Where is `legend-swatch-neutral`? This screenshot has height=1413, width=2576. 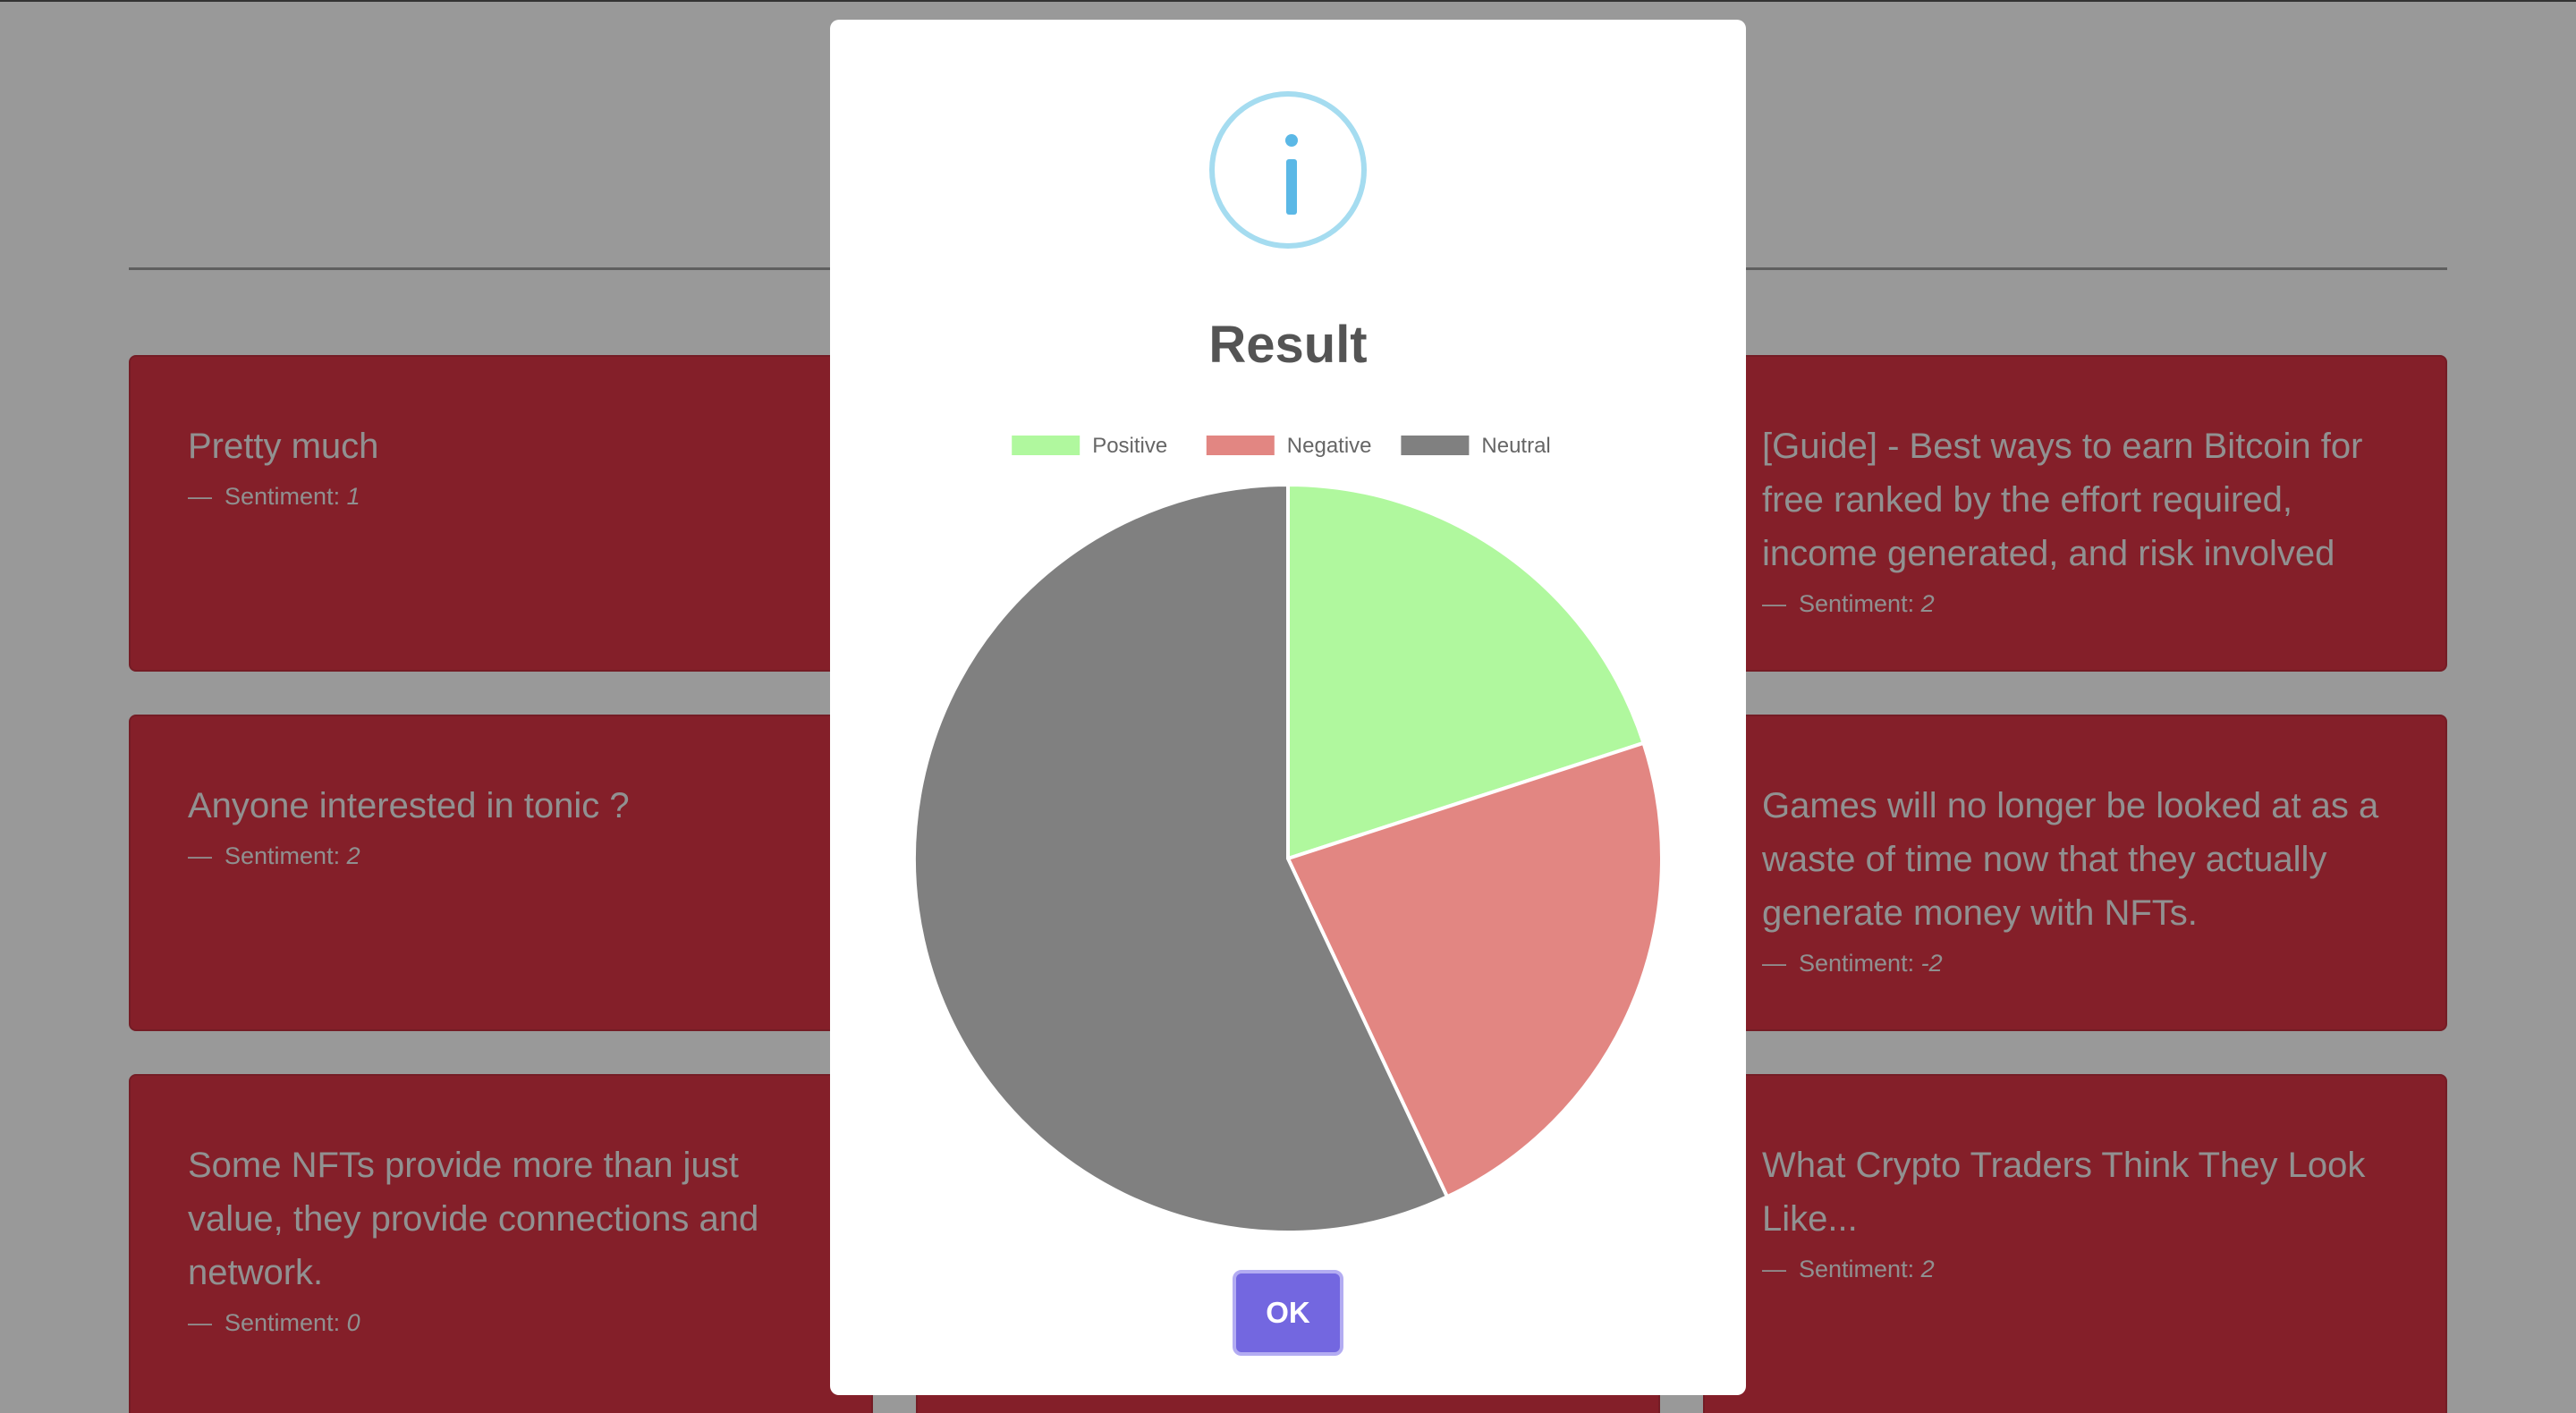 legend-swatch-neutral is located at coordinates (1435, 445).